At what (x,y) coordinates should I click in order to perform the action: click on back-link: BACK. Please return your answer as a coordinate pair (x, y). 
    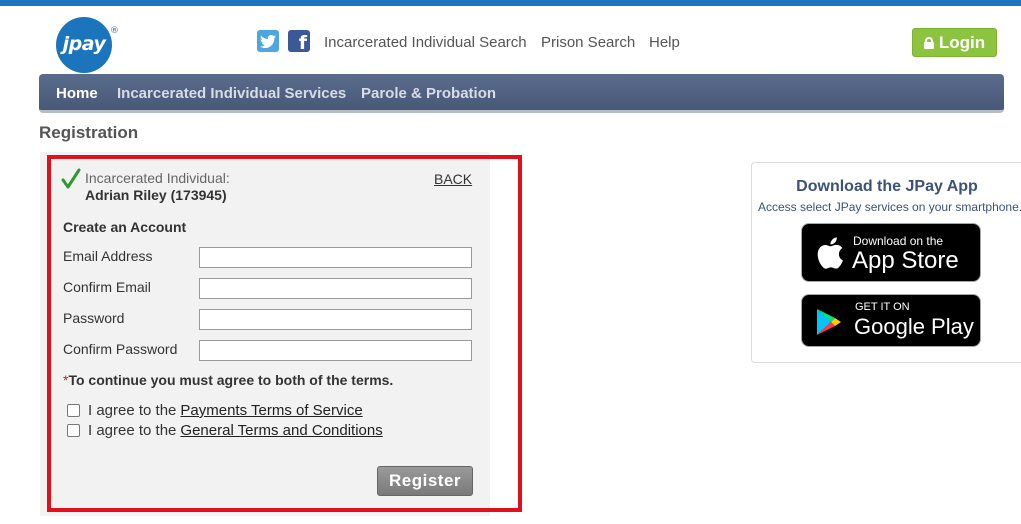
    Looking at the image, I should click on (453, 179).